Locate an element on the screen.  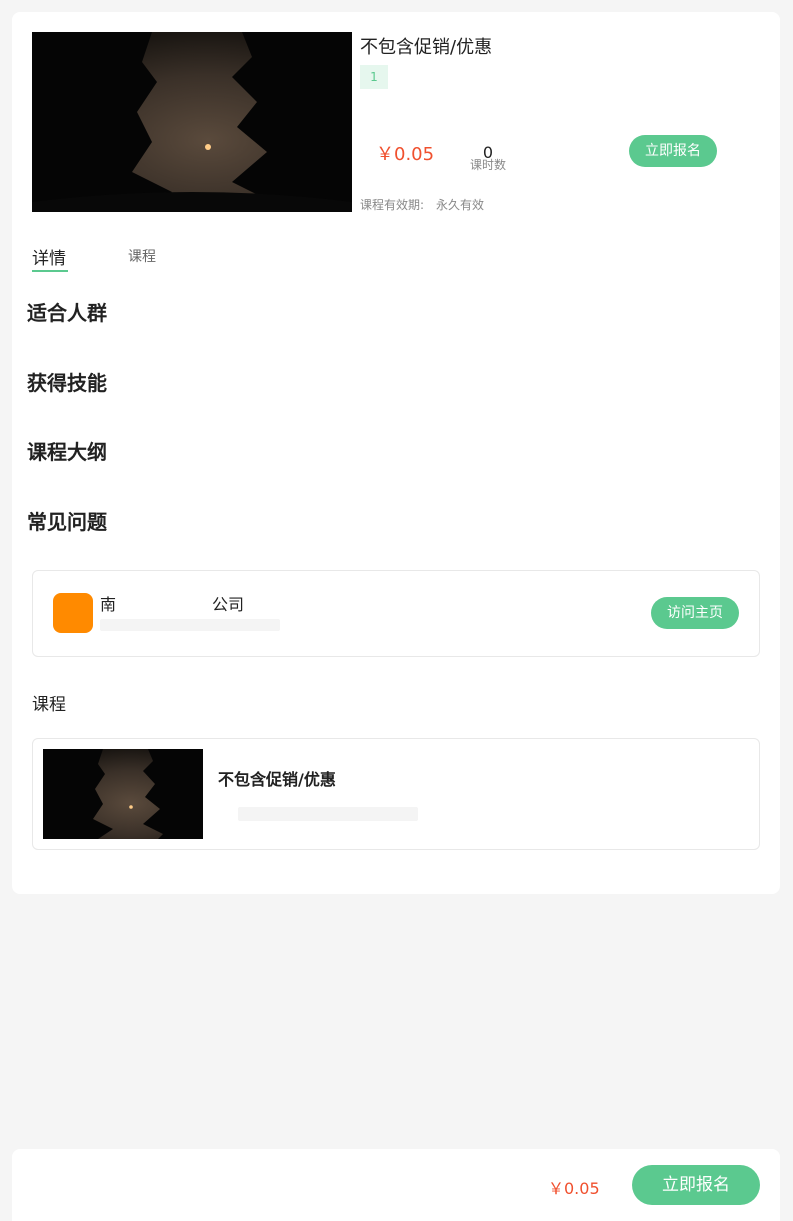
organization-name: 南 公司 is located at coordinates (172, 604).